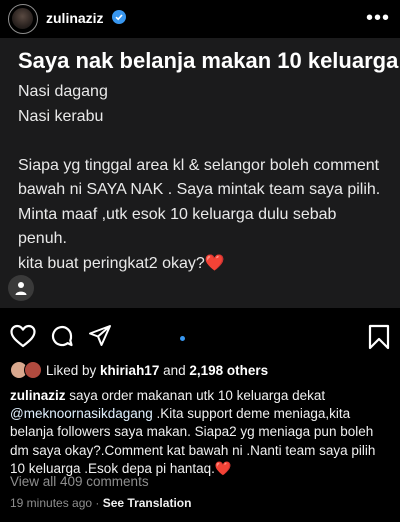  What do you see at coordinates (174, 370) in the screenshot?
I see `likes-middle: and` at bounding box center [174, 370].